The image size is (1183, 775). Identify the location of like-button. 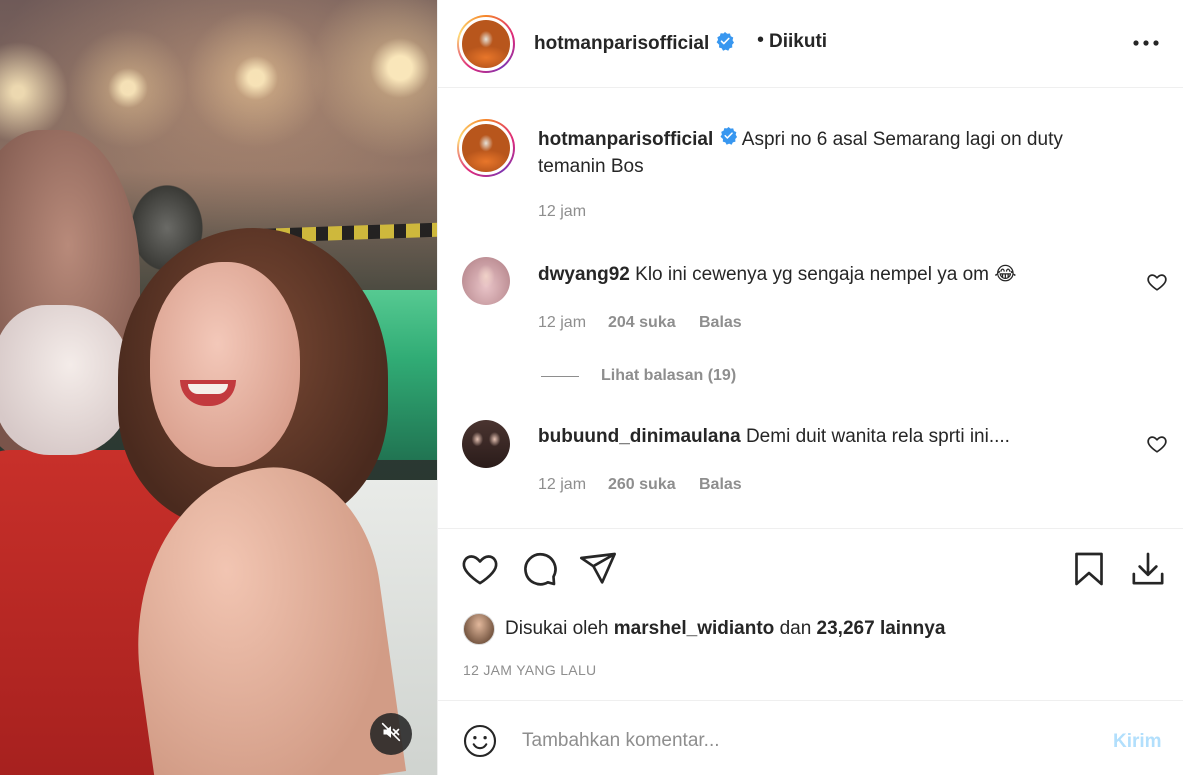
(480, 569).